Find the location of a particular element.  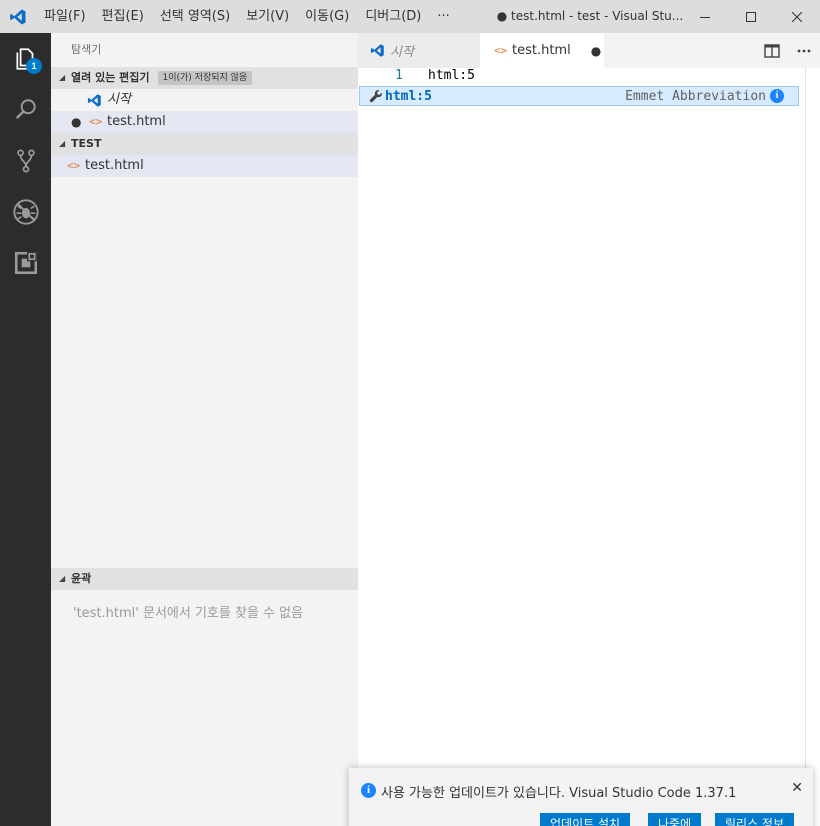

open-editors-header: ◢ 열려 있는 편집기 1이(가) 저장되지 않음 is located at coordinates (204, 78).